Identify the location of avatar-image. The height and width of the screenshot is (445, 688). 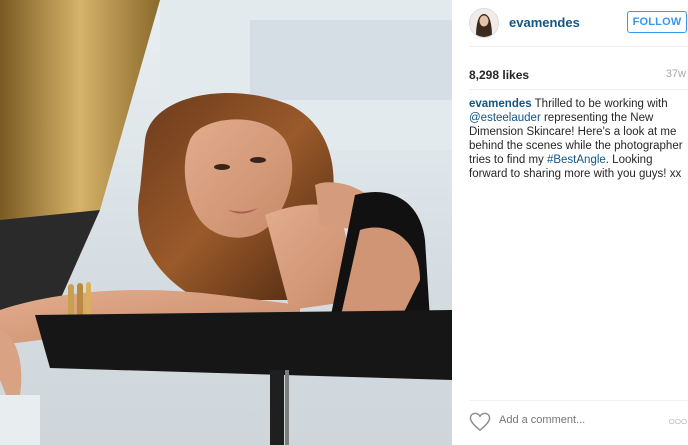
(484, 23).